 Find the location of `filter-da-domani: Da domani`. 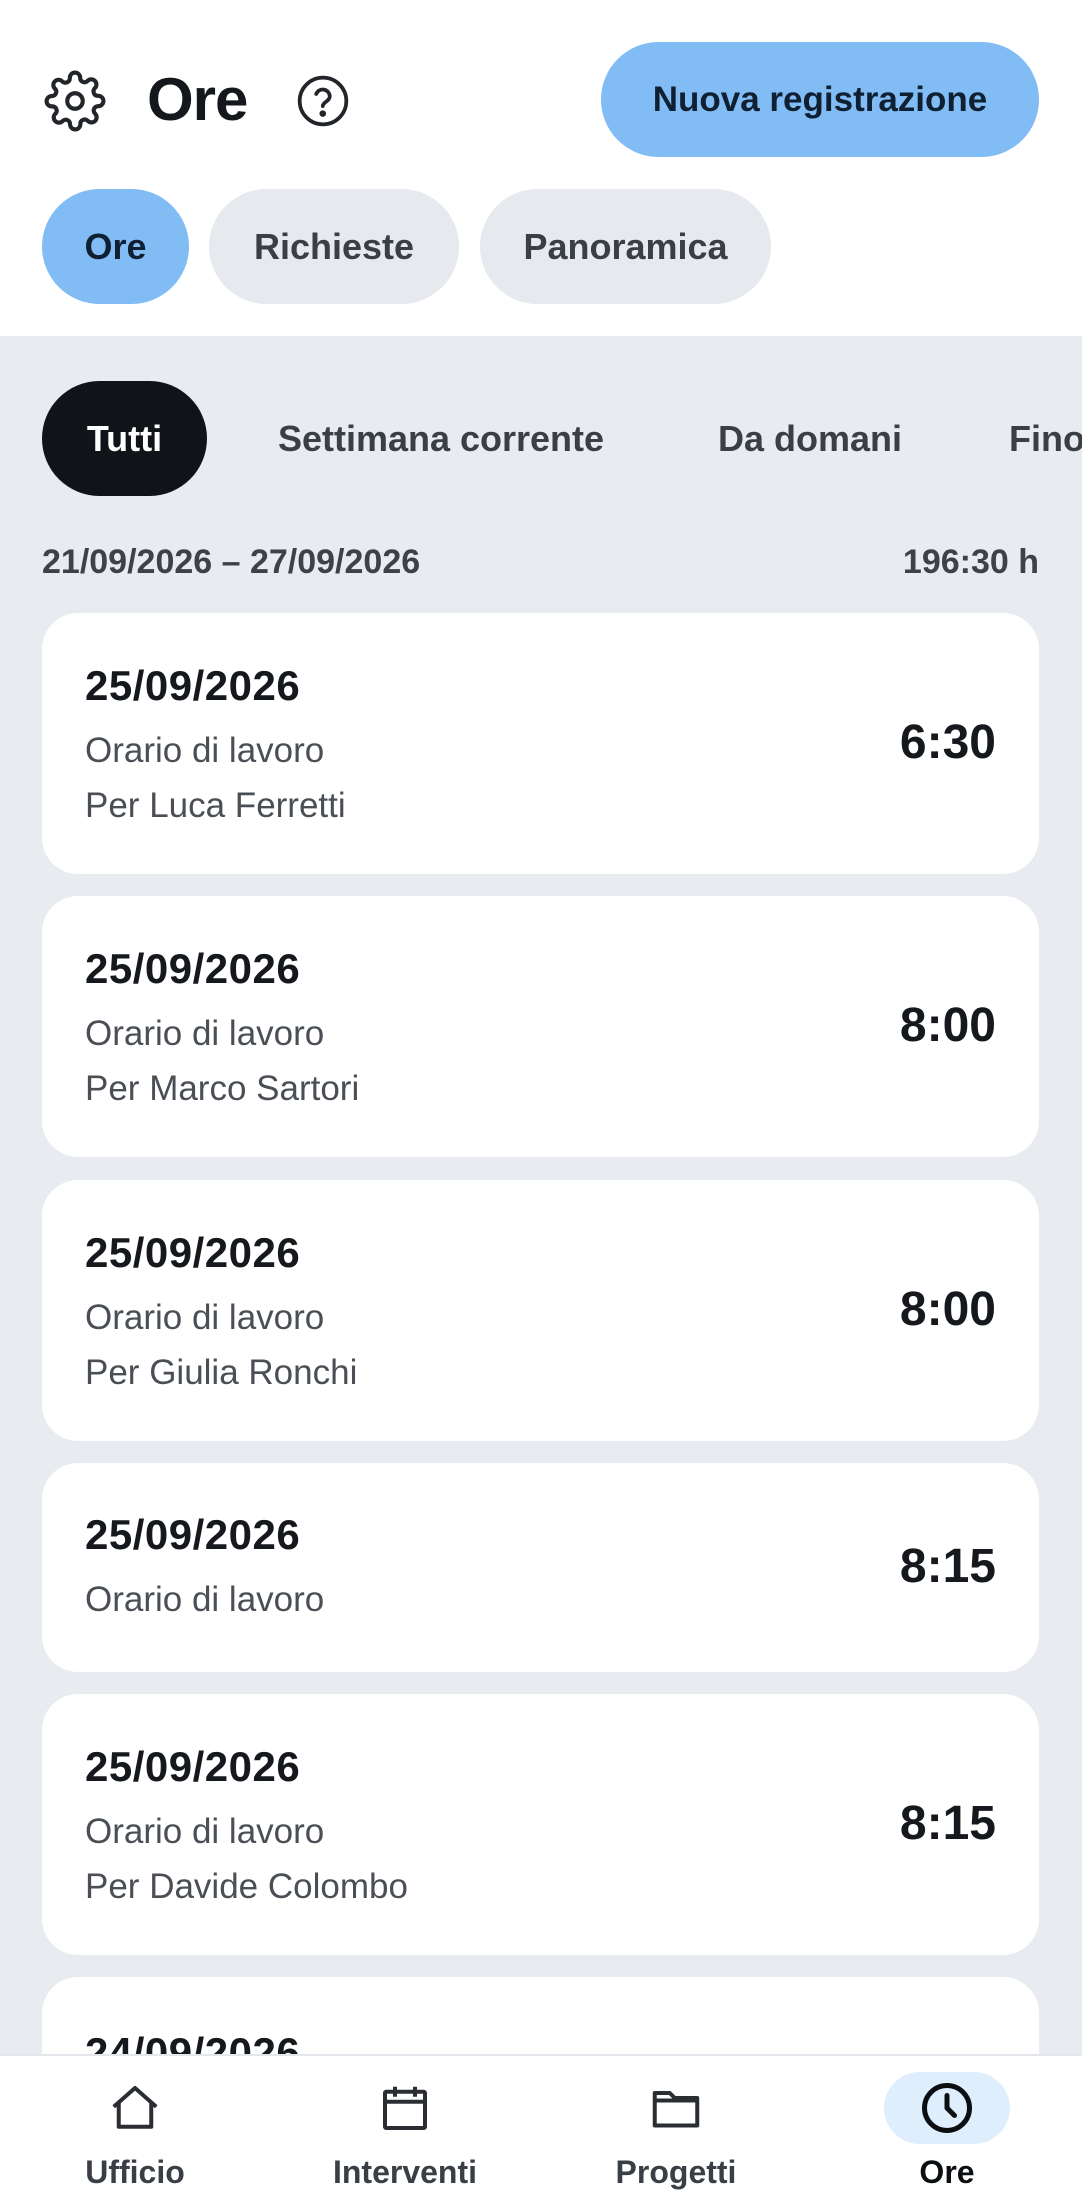

filter-da-domani: Da domani is located at coordinates (810, 438).